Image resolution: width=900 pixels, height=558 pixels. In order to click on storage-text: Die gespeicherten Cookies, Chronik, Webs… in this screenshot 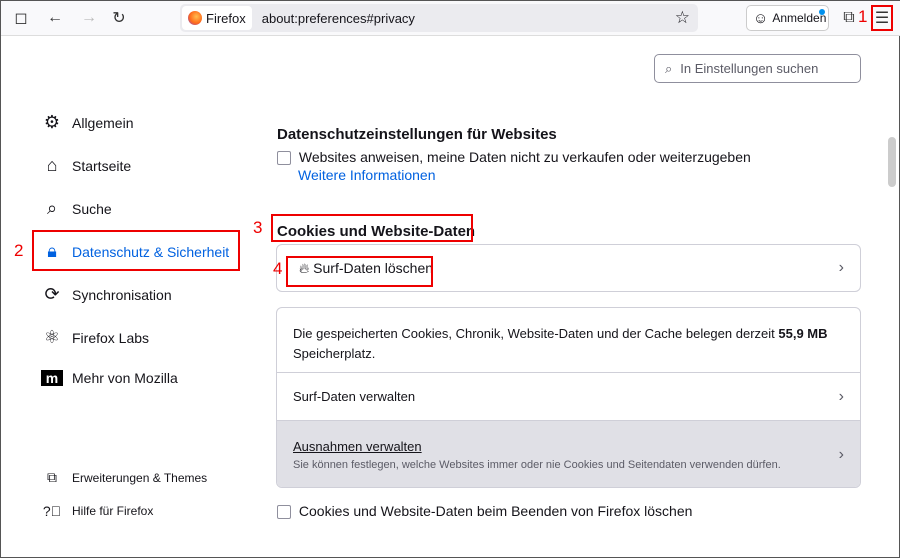, I will do `click(534, 333)`.